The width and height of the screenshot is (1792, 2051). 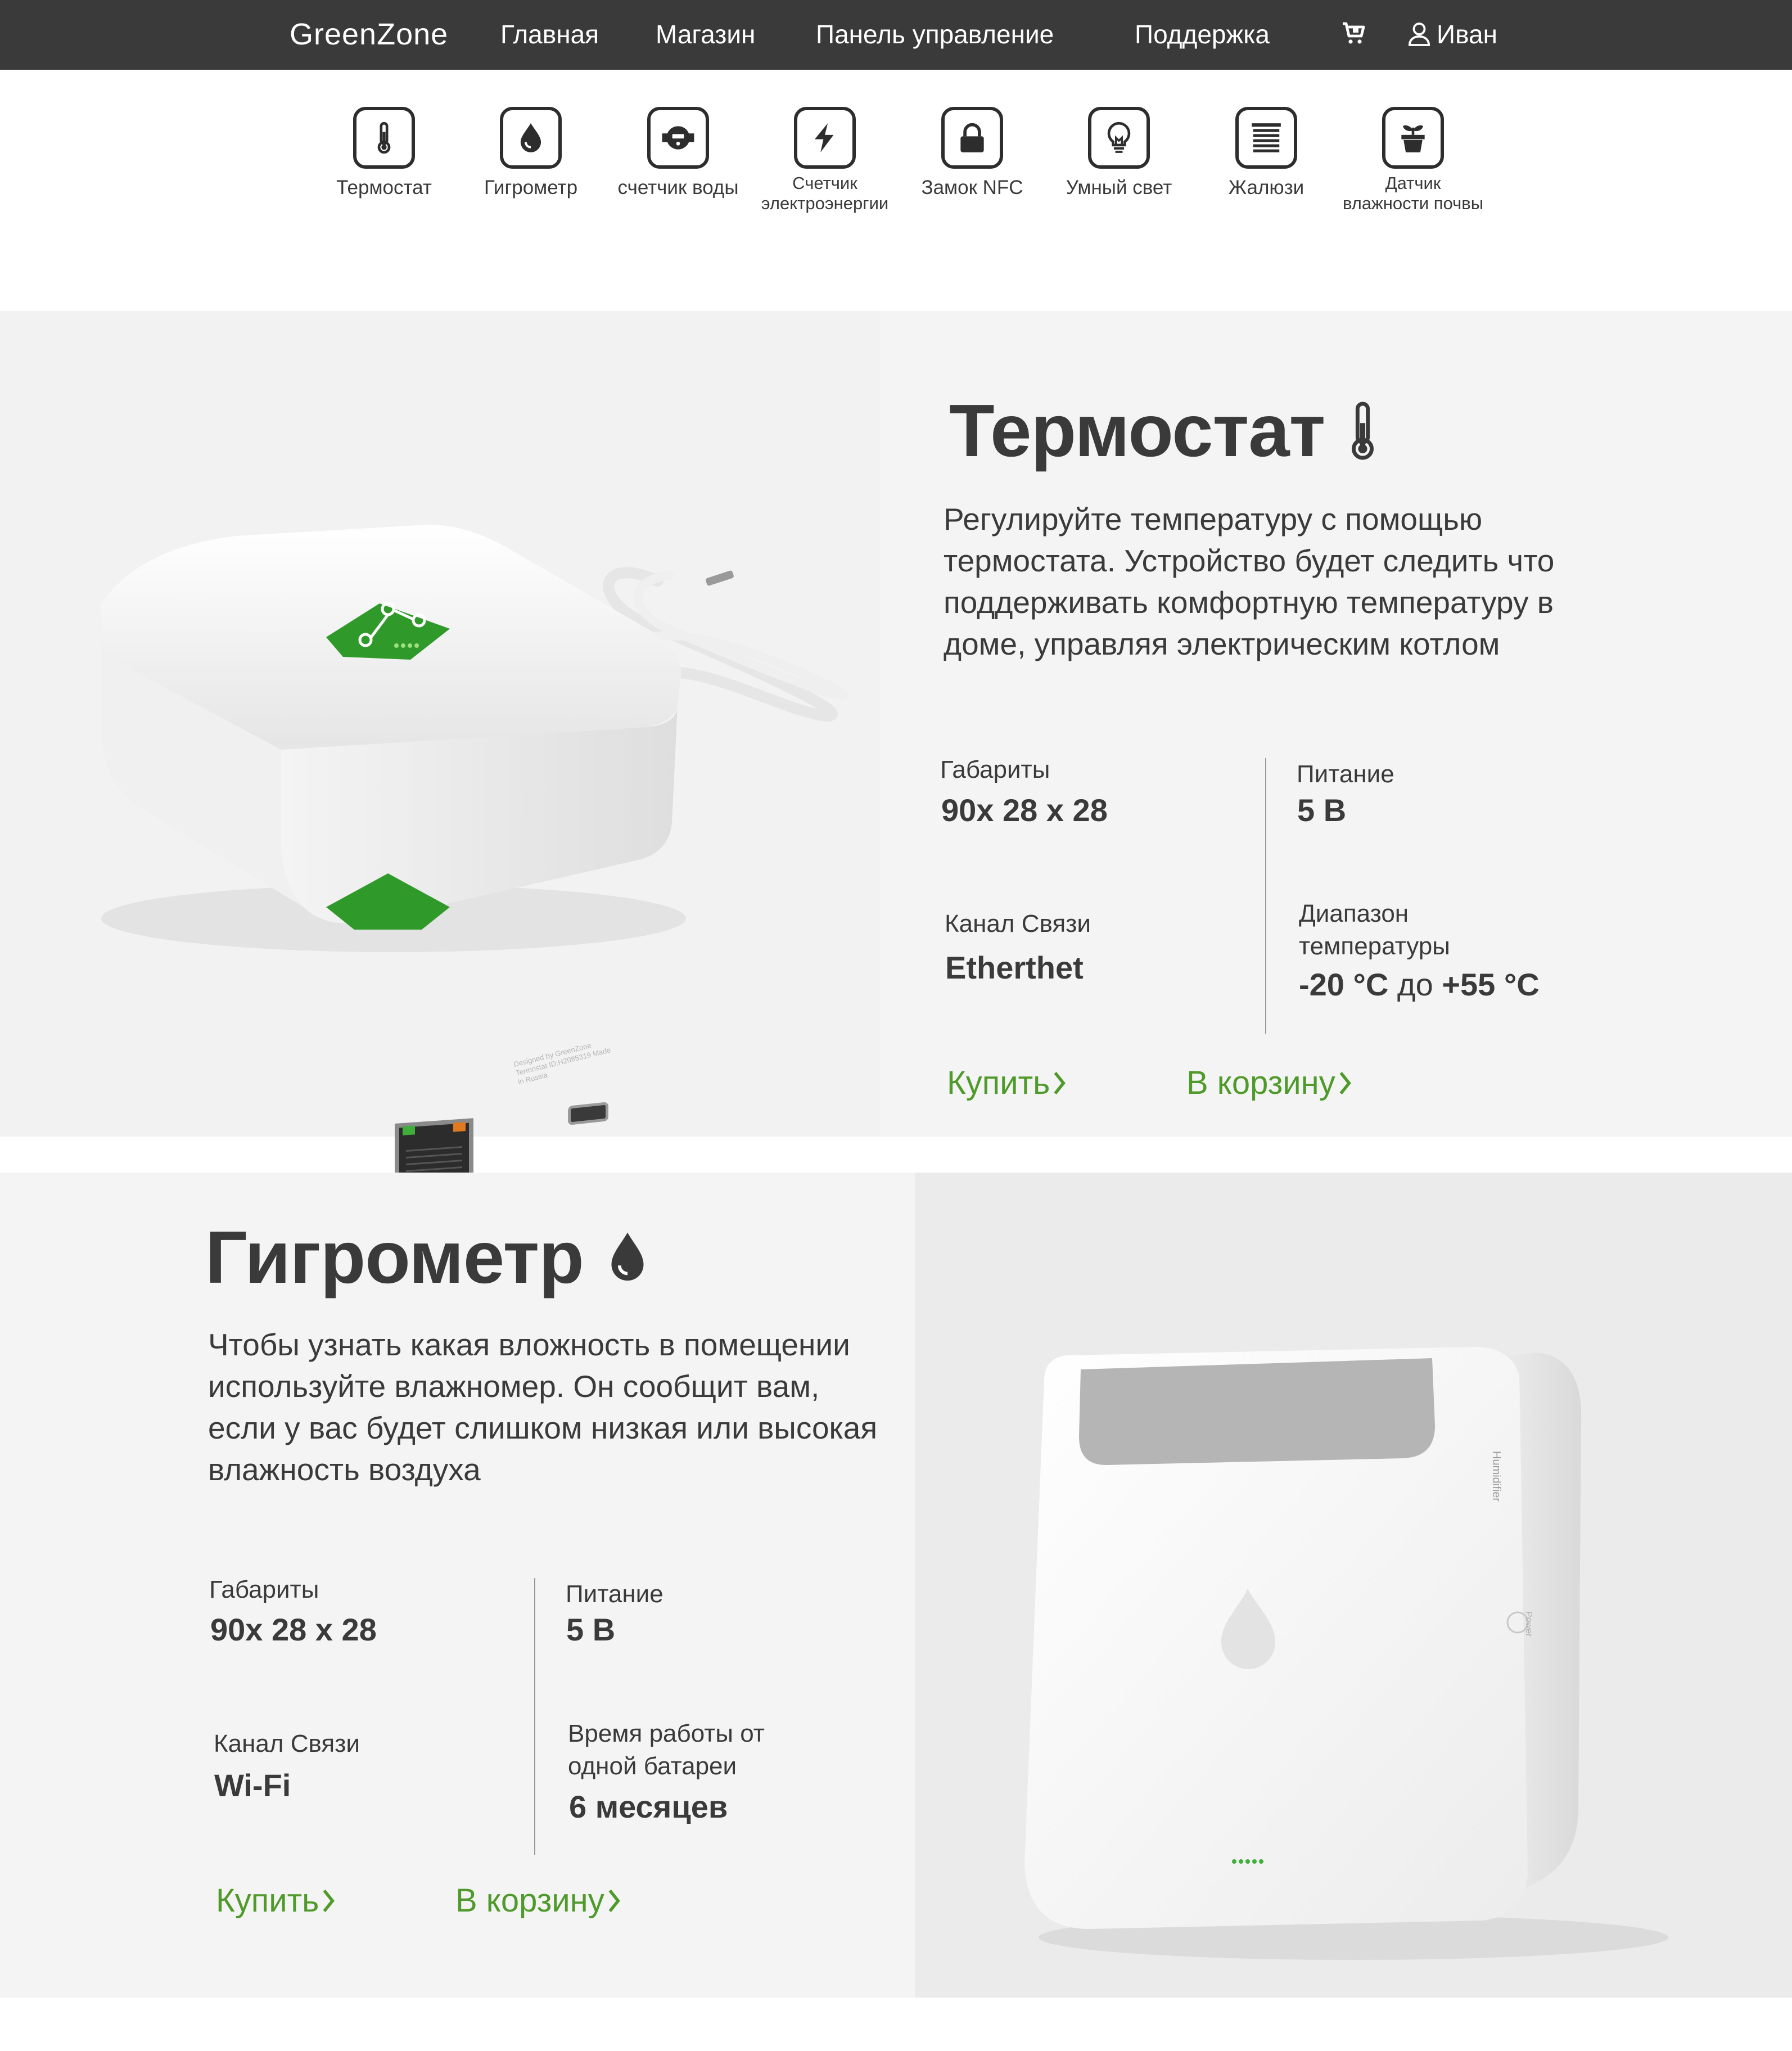 I want to click on category-smart-light: Умный свет, so click(x=1119, y=153).